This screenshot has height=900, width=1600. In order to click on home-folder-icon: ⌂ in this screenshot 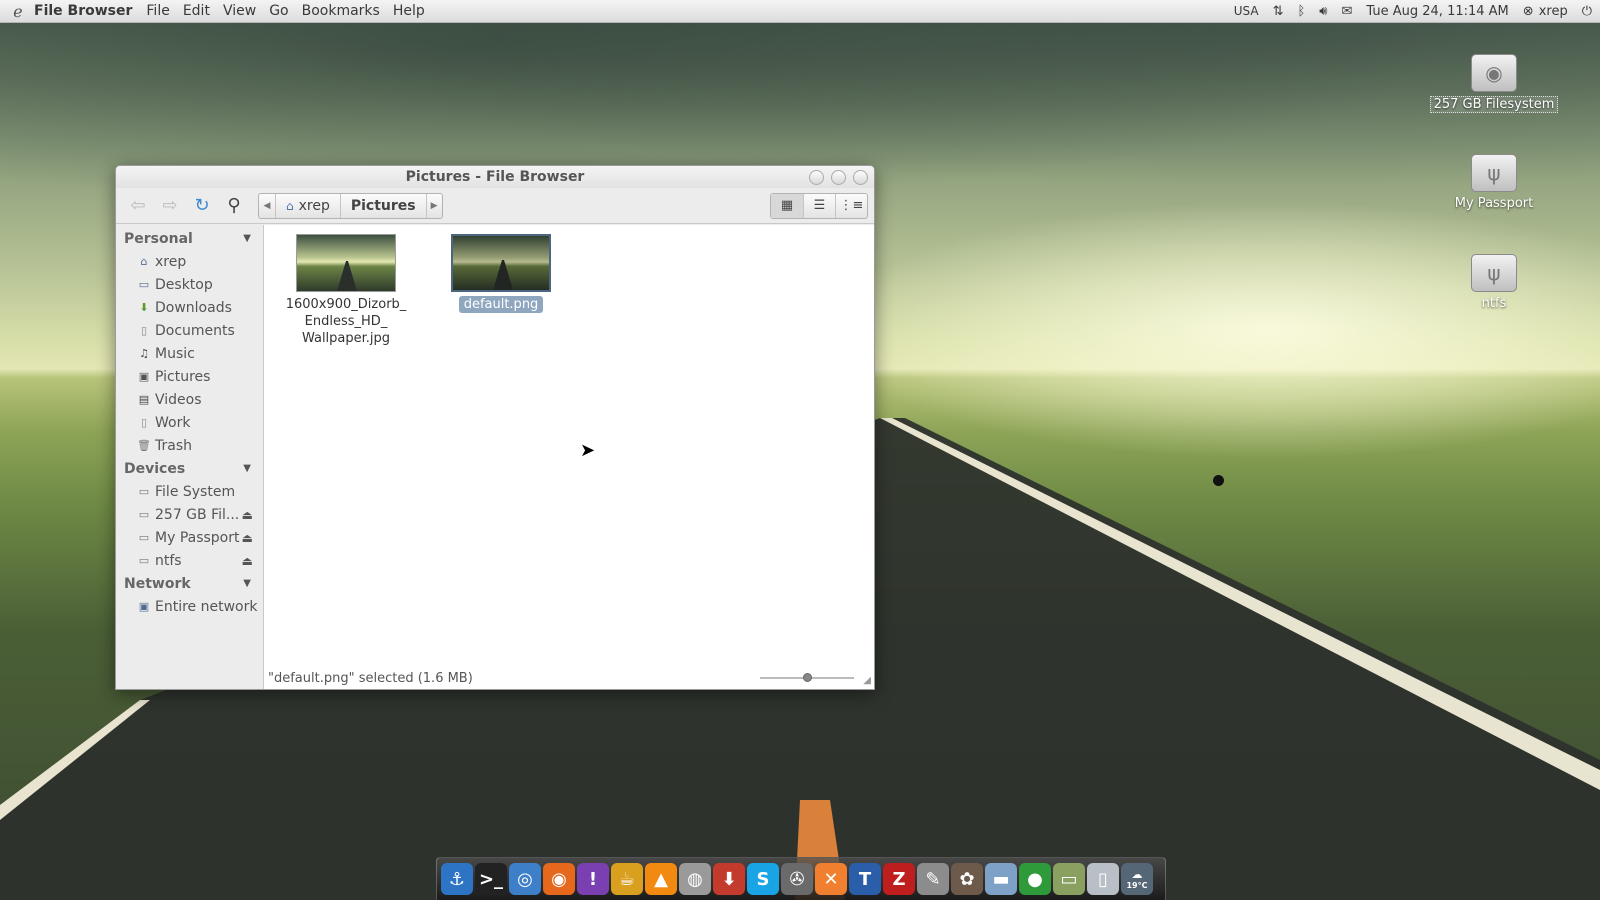, I will do `click(290, 205)`.